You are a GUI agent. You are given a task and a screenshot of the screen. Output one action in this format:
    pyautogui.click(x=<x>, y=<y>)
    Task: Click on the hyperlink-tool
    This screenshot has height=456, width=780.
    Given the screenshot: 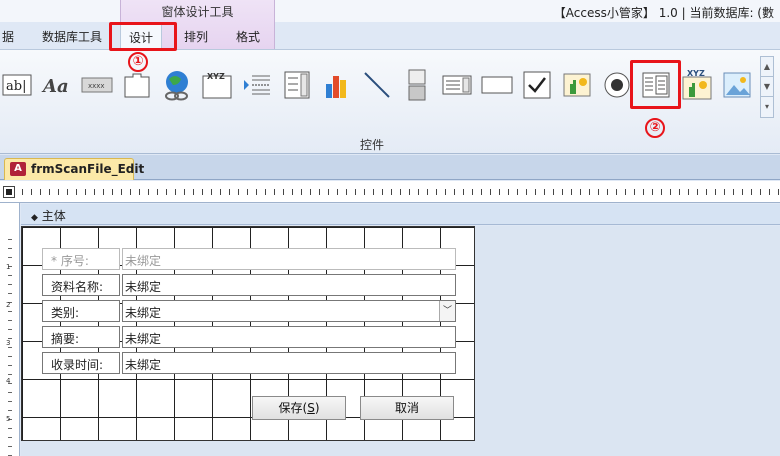 What is the action you would take?
    pyautogui.click(x=177, y=85)
    